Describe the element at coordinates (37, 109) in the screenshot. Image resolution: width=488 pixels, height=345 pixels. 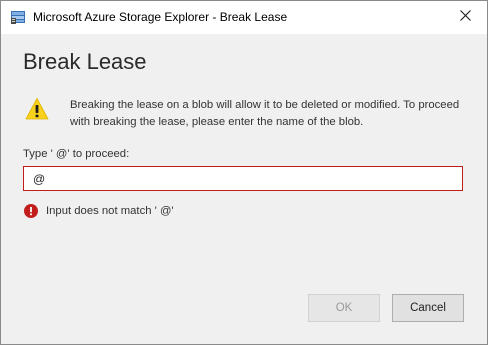
I see `warning-icon` at that location.